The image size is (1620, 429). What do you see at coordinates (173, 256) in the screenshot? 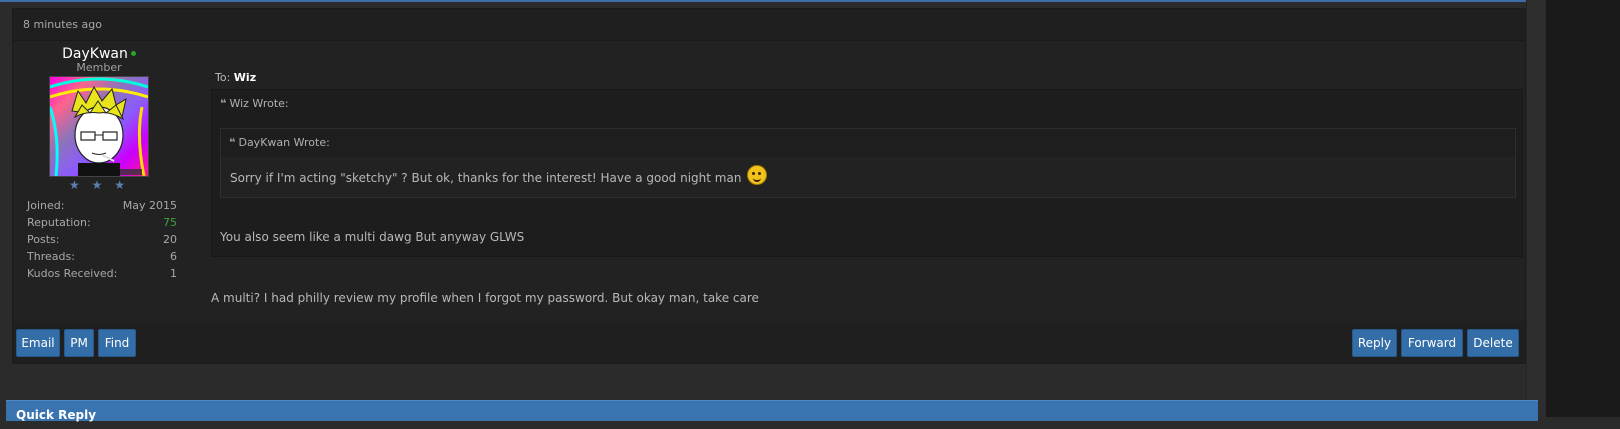
I see `stat-value: 6` at bounding box center [173, 256].